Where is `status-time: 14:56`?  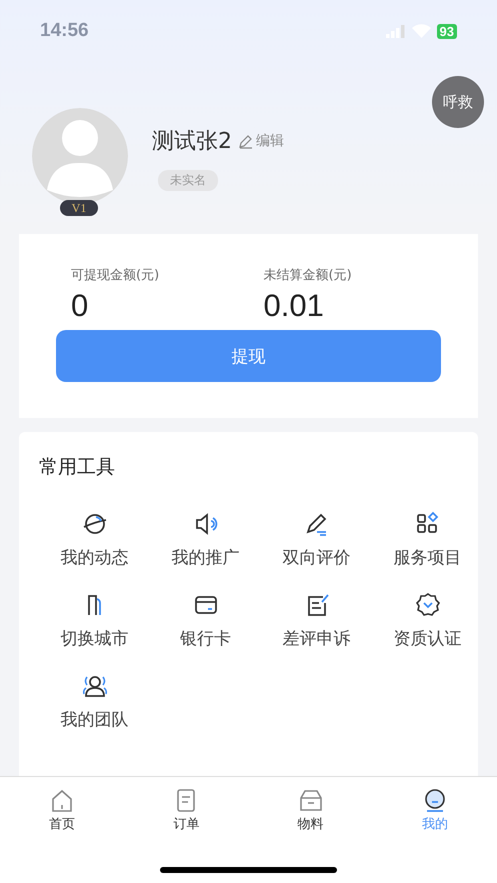
status-time: 14:56 is located at coordinates (64, 31).